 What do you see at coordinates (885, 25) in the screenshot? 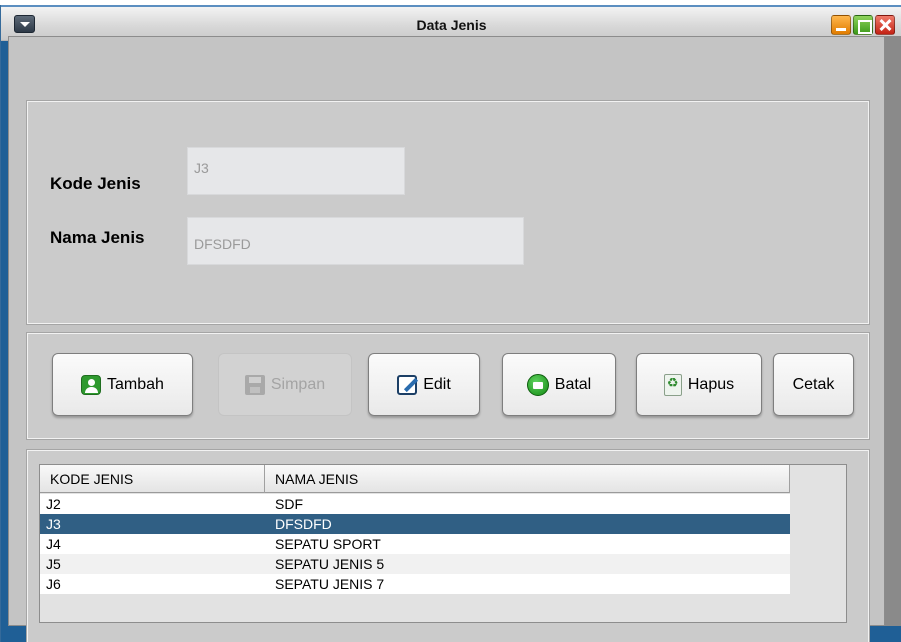
I see `close-icon` at bounding box center [885, 25].